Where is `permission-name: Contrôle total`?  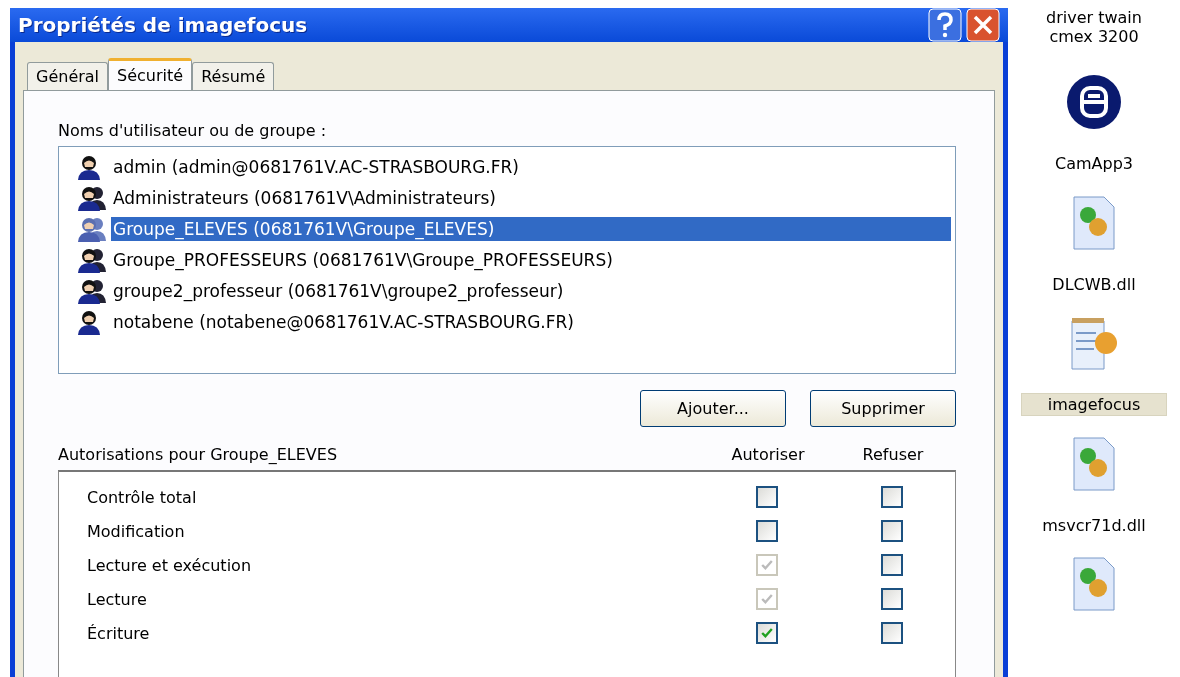 permission-name: Contrôle total is located at coordinates (142, 497).